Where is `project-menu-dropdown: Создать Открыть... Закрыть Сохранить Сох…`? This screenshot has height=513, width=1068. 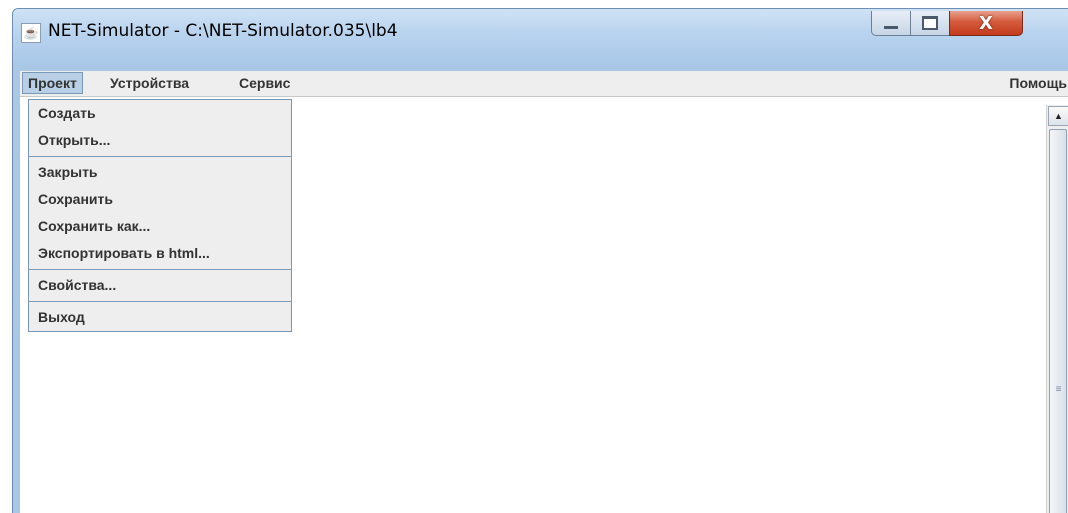 project-menu-dropdown: Создать Открыть... Закрыть Сохранить Сох… is located at coordinates (160, 215).